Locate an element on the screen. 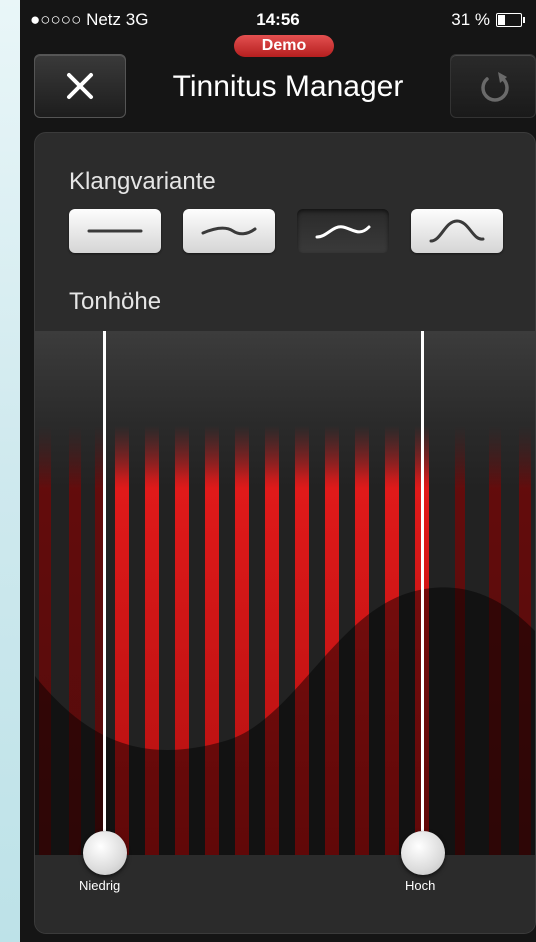 This screenshot has width=536, height=942. low-pitch-handle is located at coordinates (105, 853).